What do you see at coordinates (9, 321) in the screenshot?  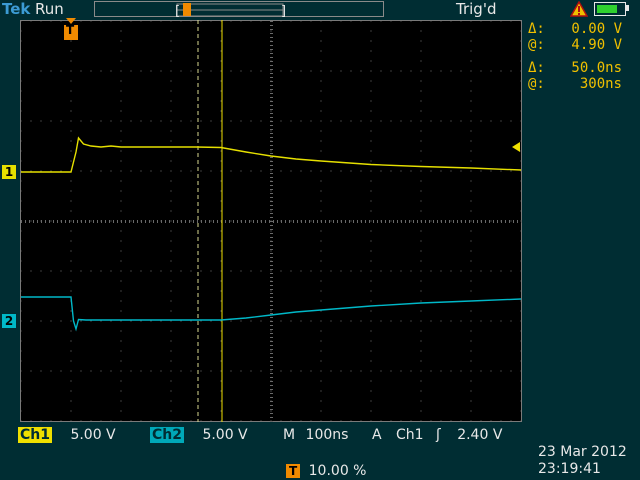 I see `ch2-ground-marker: 2` at bounding box center [9, 321].